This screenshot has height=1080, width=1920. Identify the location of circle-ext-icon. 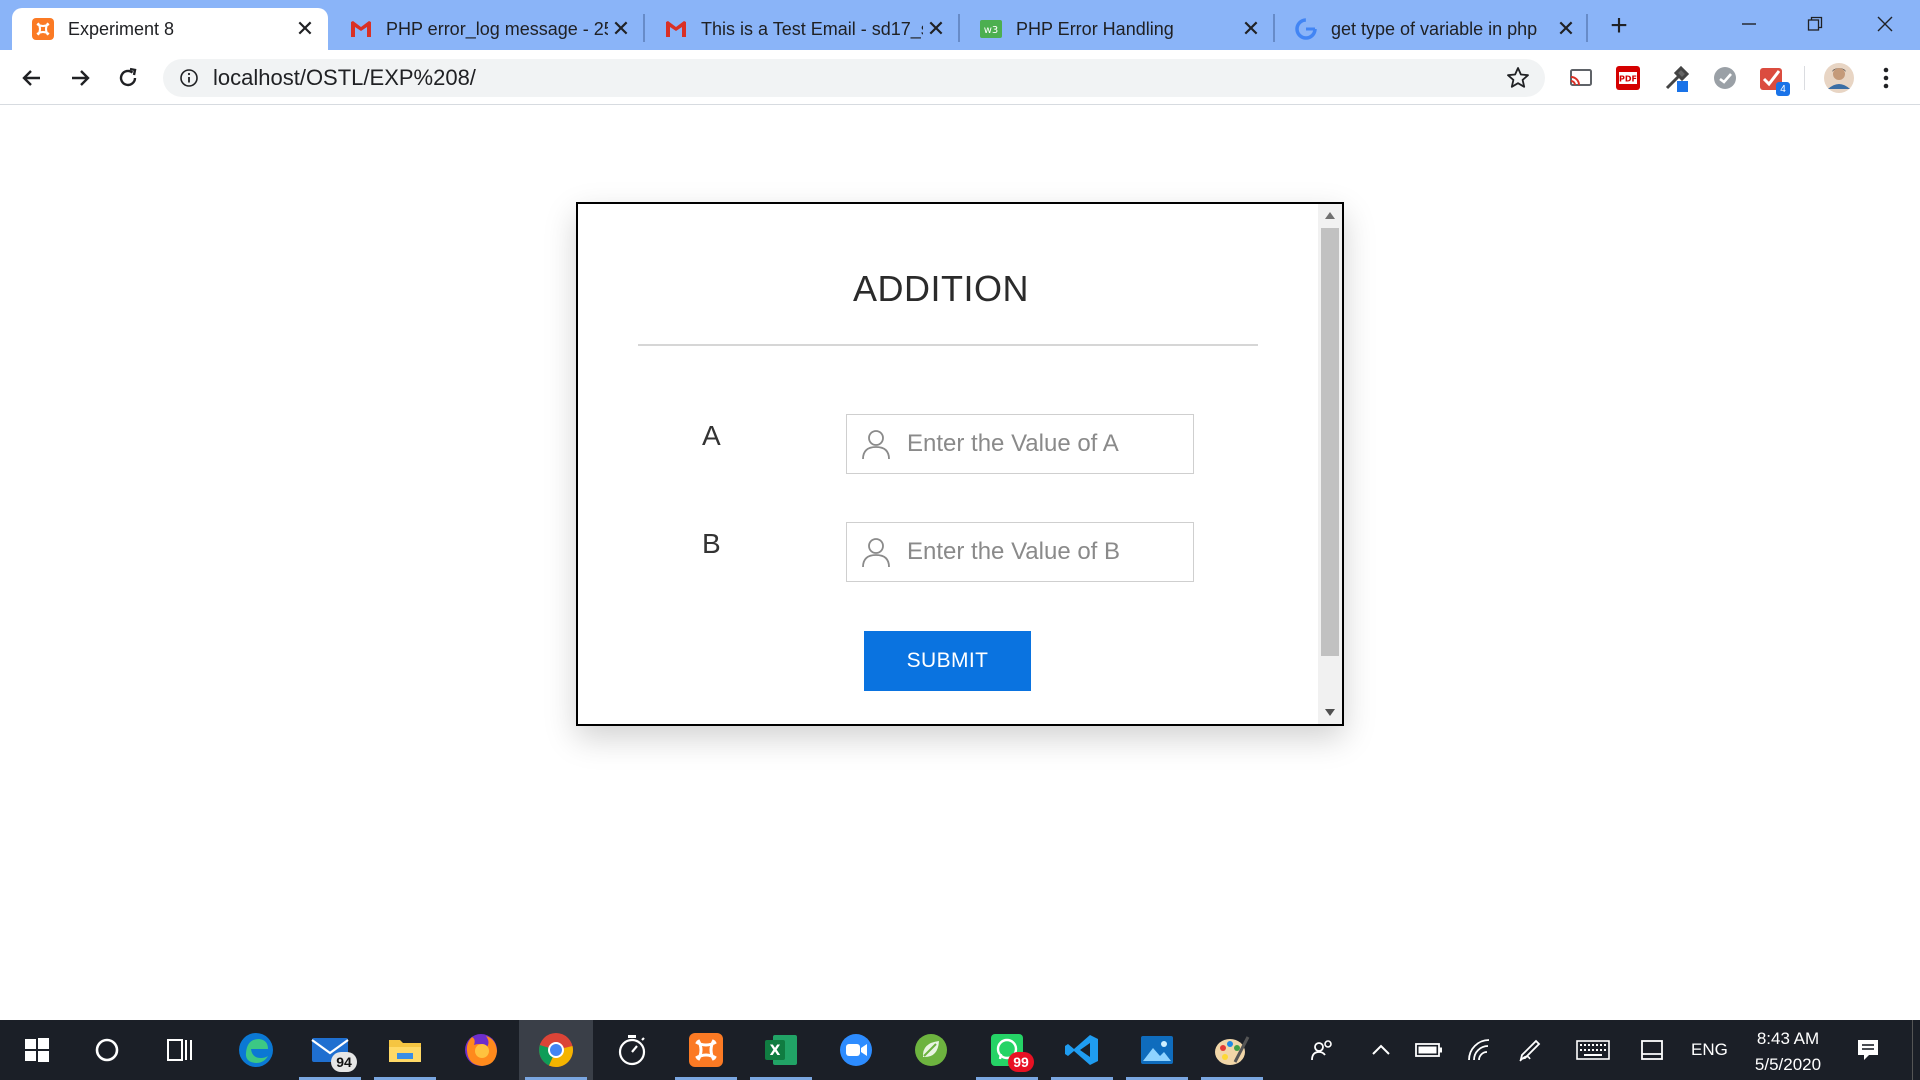
(1725, 78).